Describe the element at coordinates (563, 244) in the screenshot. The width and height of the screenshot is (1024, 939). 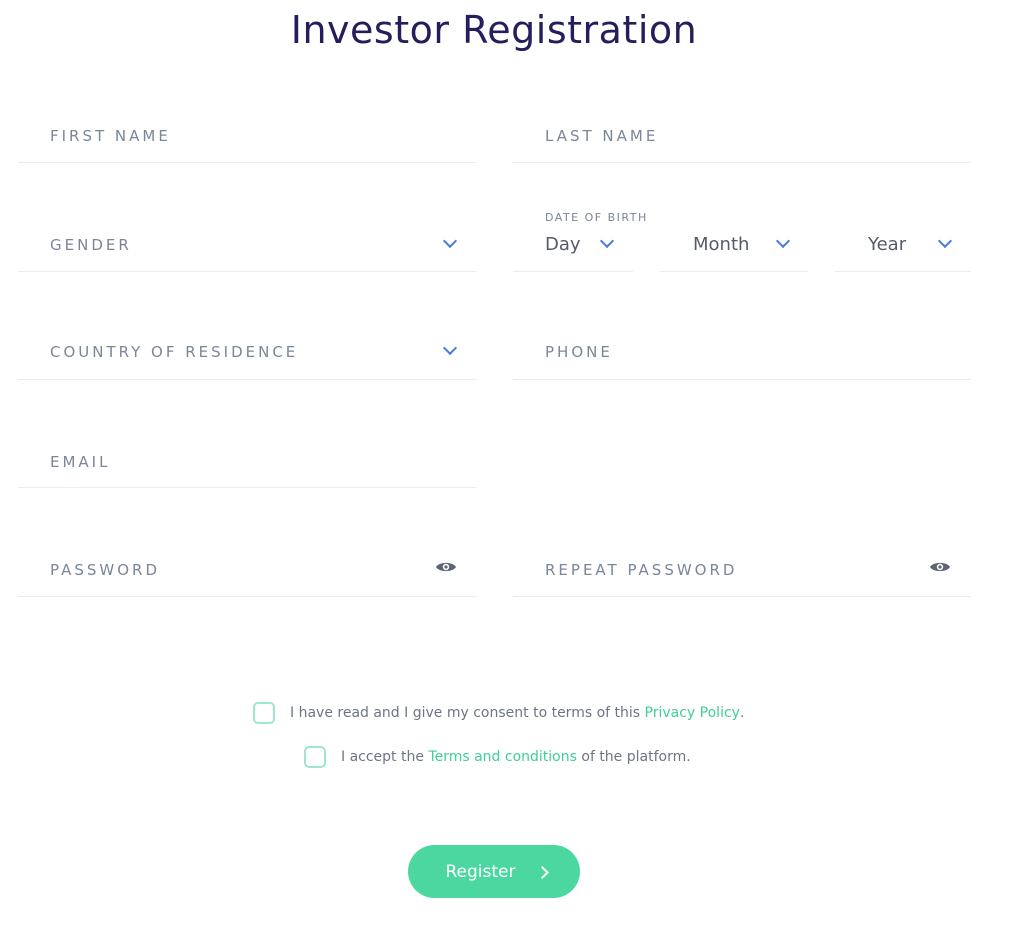
I see `day-value: Day` at that location.